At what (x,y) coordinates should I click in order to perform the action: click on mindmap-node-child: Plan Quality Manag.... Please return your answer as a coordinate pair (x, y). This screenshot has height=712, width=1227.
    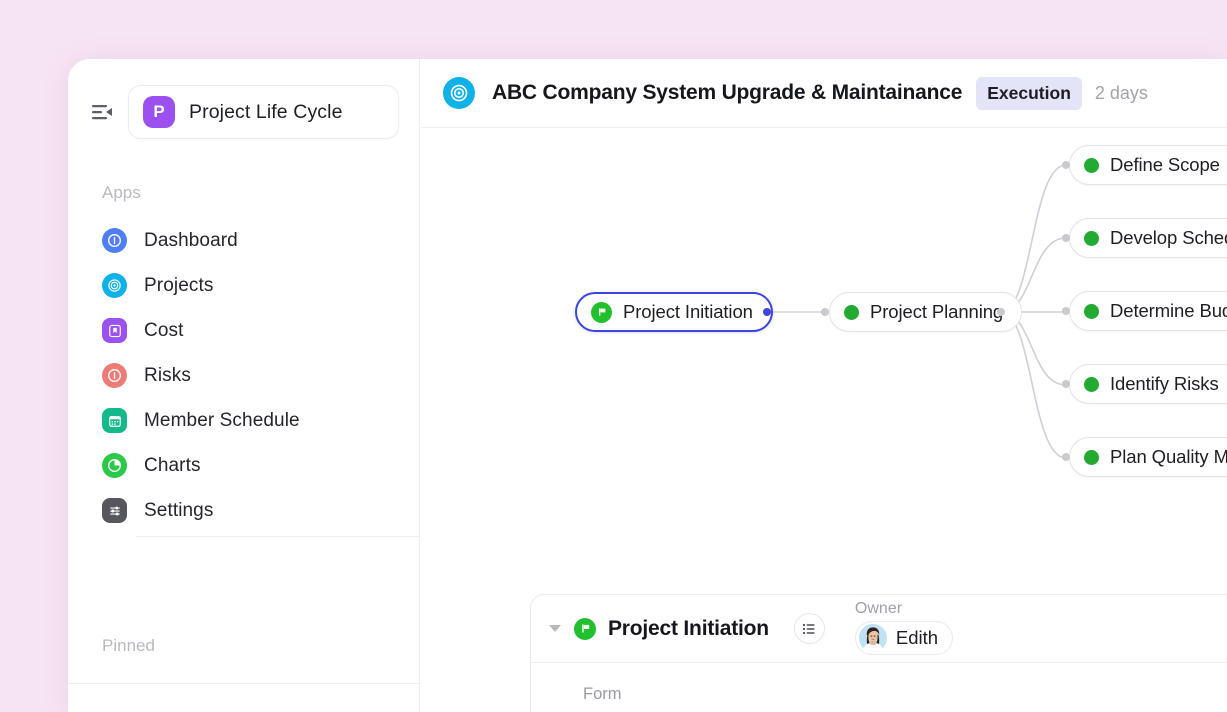
    Looking at the image, I should click on (1148, 457).